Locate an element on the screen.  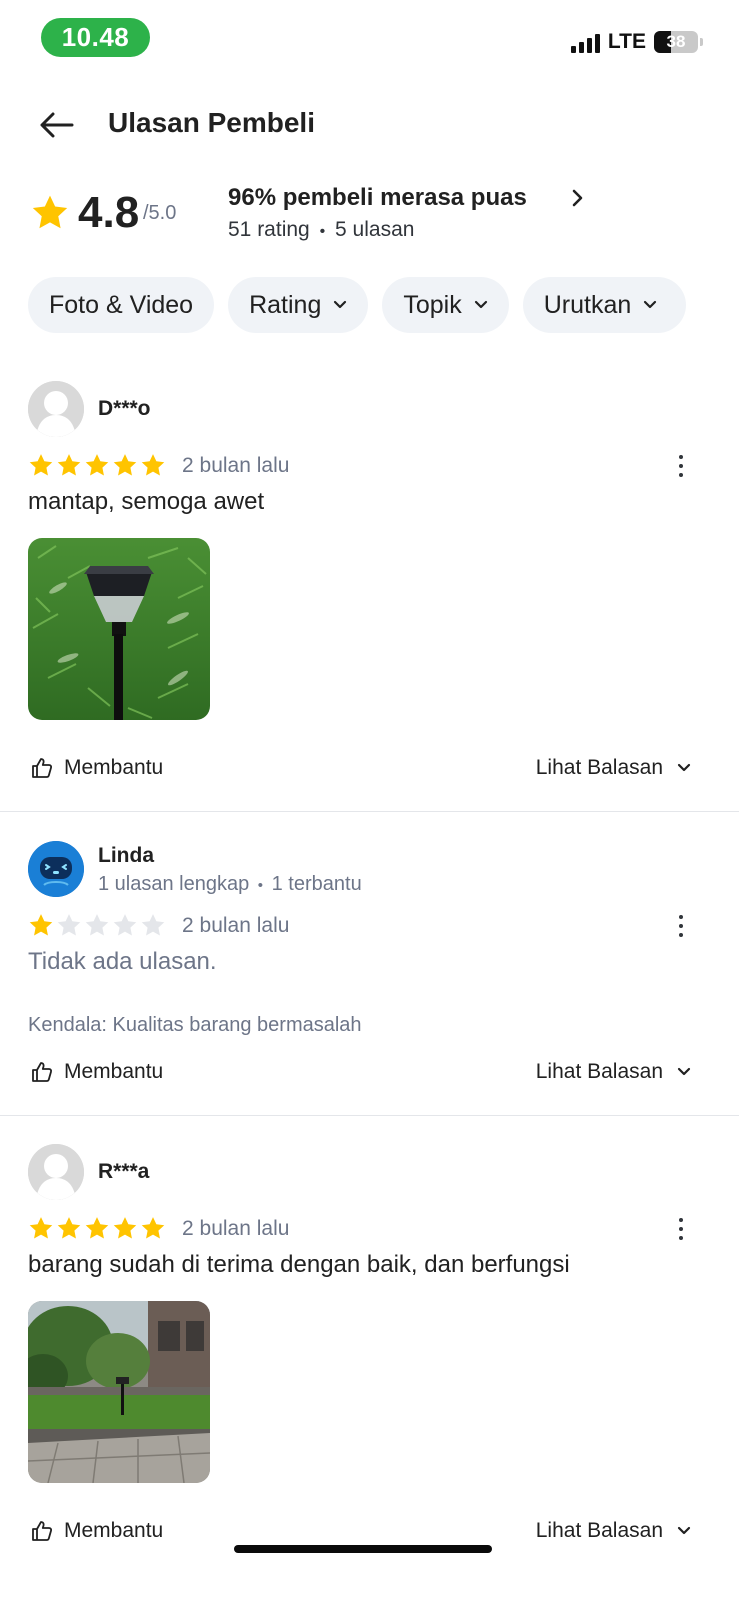
reviewer-stats: 1 ulasan lengkap • 1 terbantu is located at coordinates (230, 884).